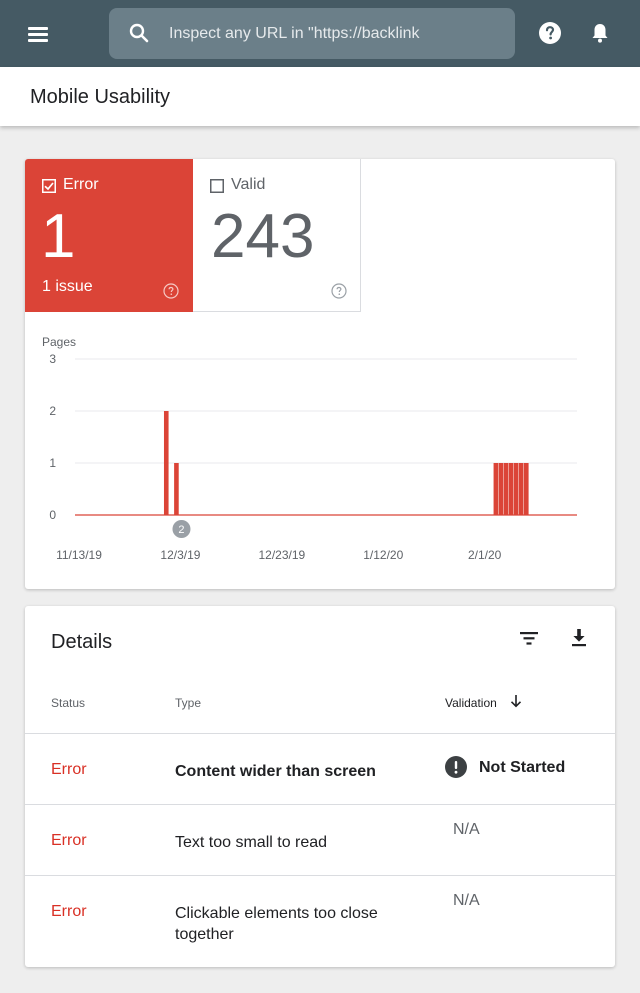 This screenshot has width=640, height=993. I want to click on type-cell: Content wider than screen, so click(275, 771).